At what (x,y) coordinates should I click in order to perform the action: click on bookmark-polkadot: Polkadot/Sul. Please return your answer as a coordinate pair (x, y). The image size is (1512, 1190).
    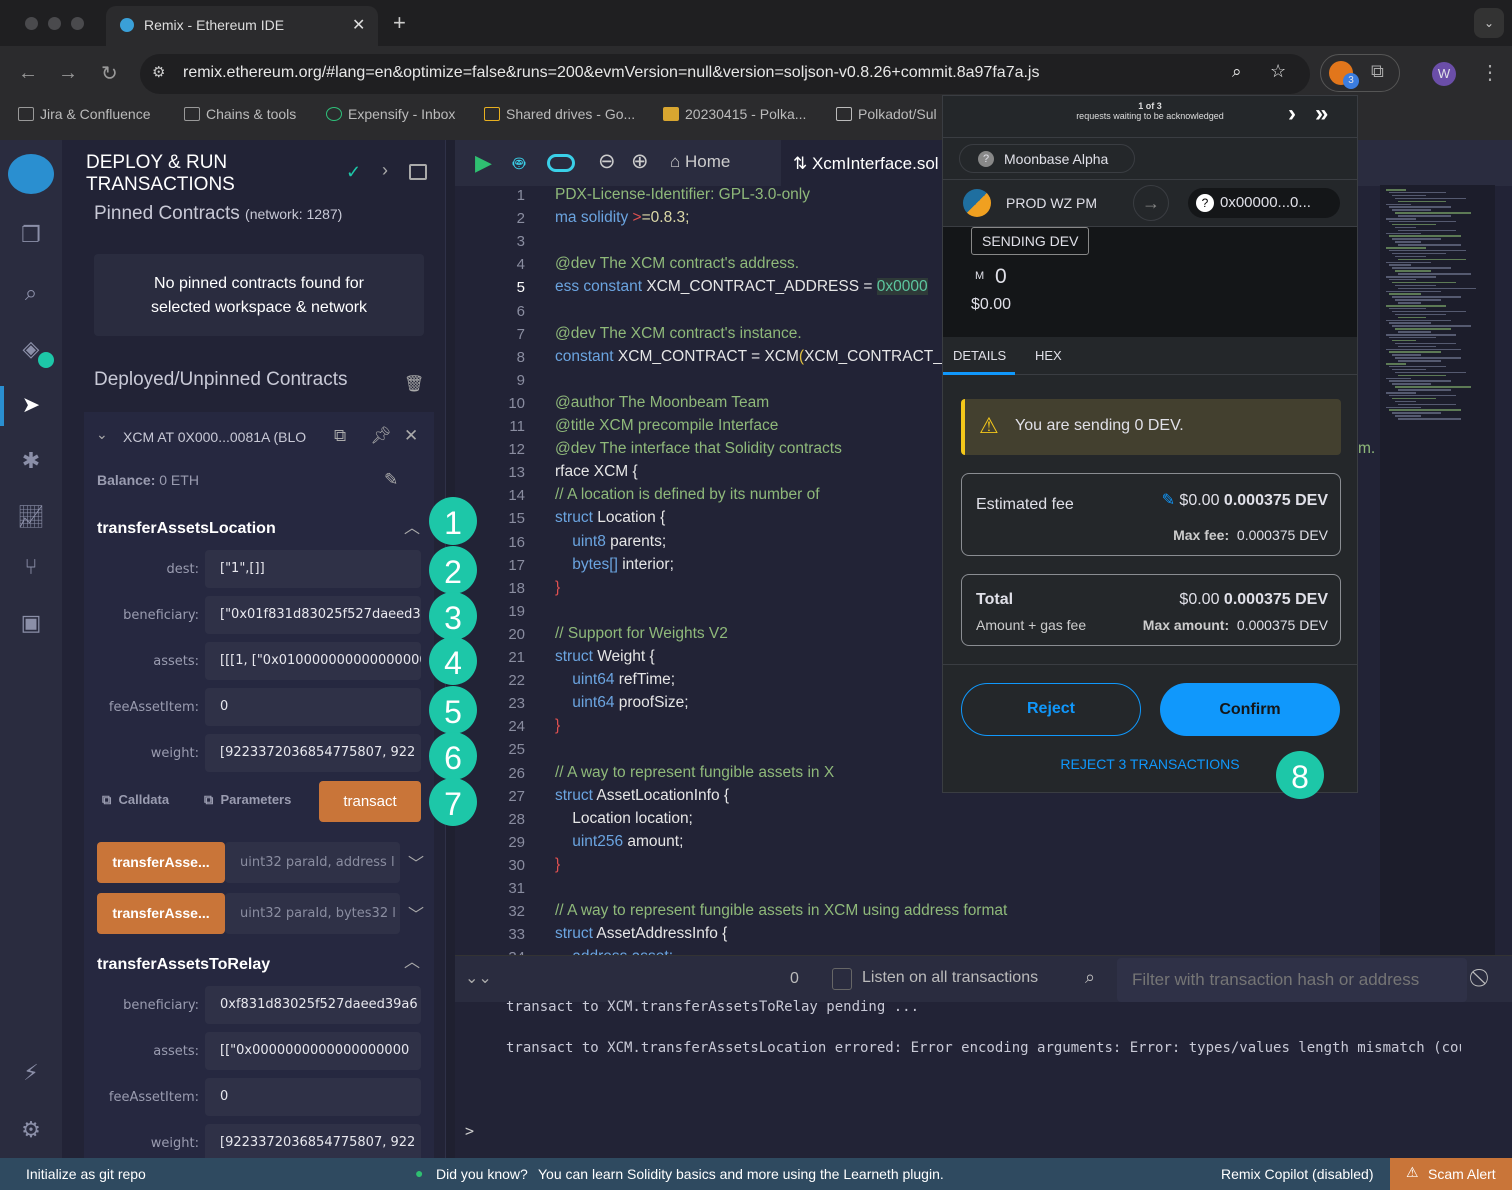
    Looking at the image, I should click on (886, 114).